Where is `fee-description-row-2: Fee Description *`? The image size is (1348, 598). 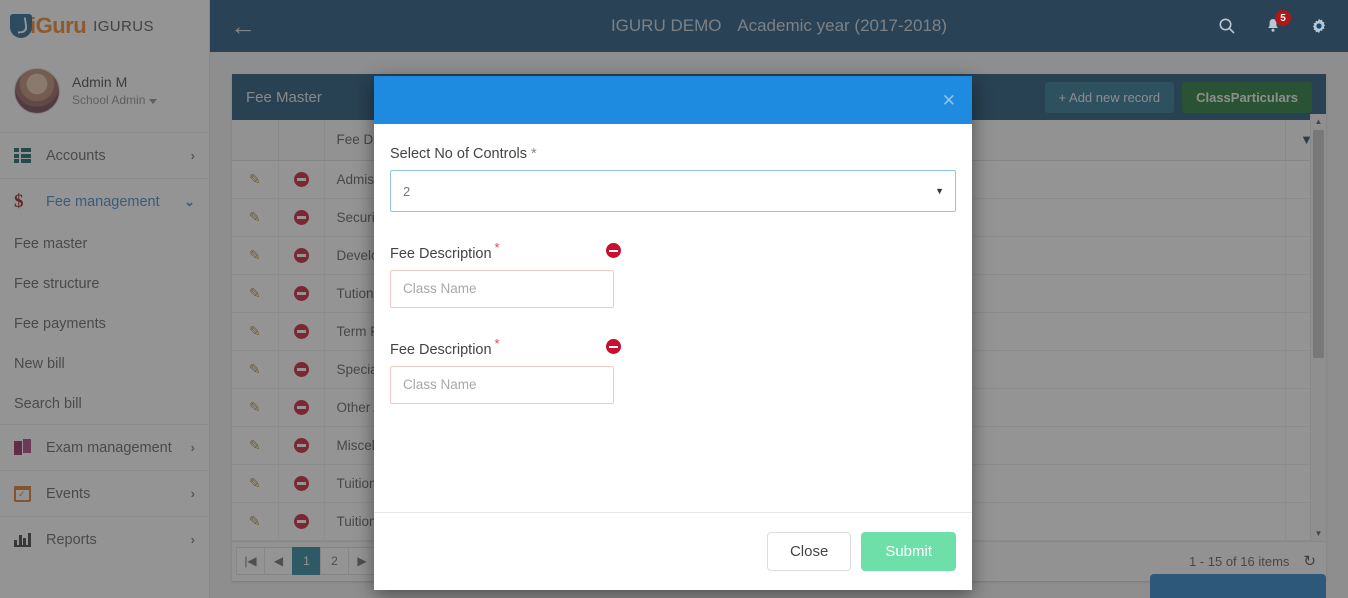
fee-description-row-2: Fee Description * is located at coordinates (673, 370).